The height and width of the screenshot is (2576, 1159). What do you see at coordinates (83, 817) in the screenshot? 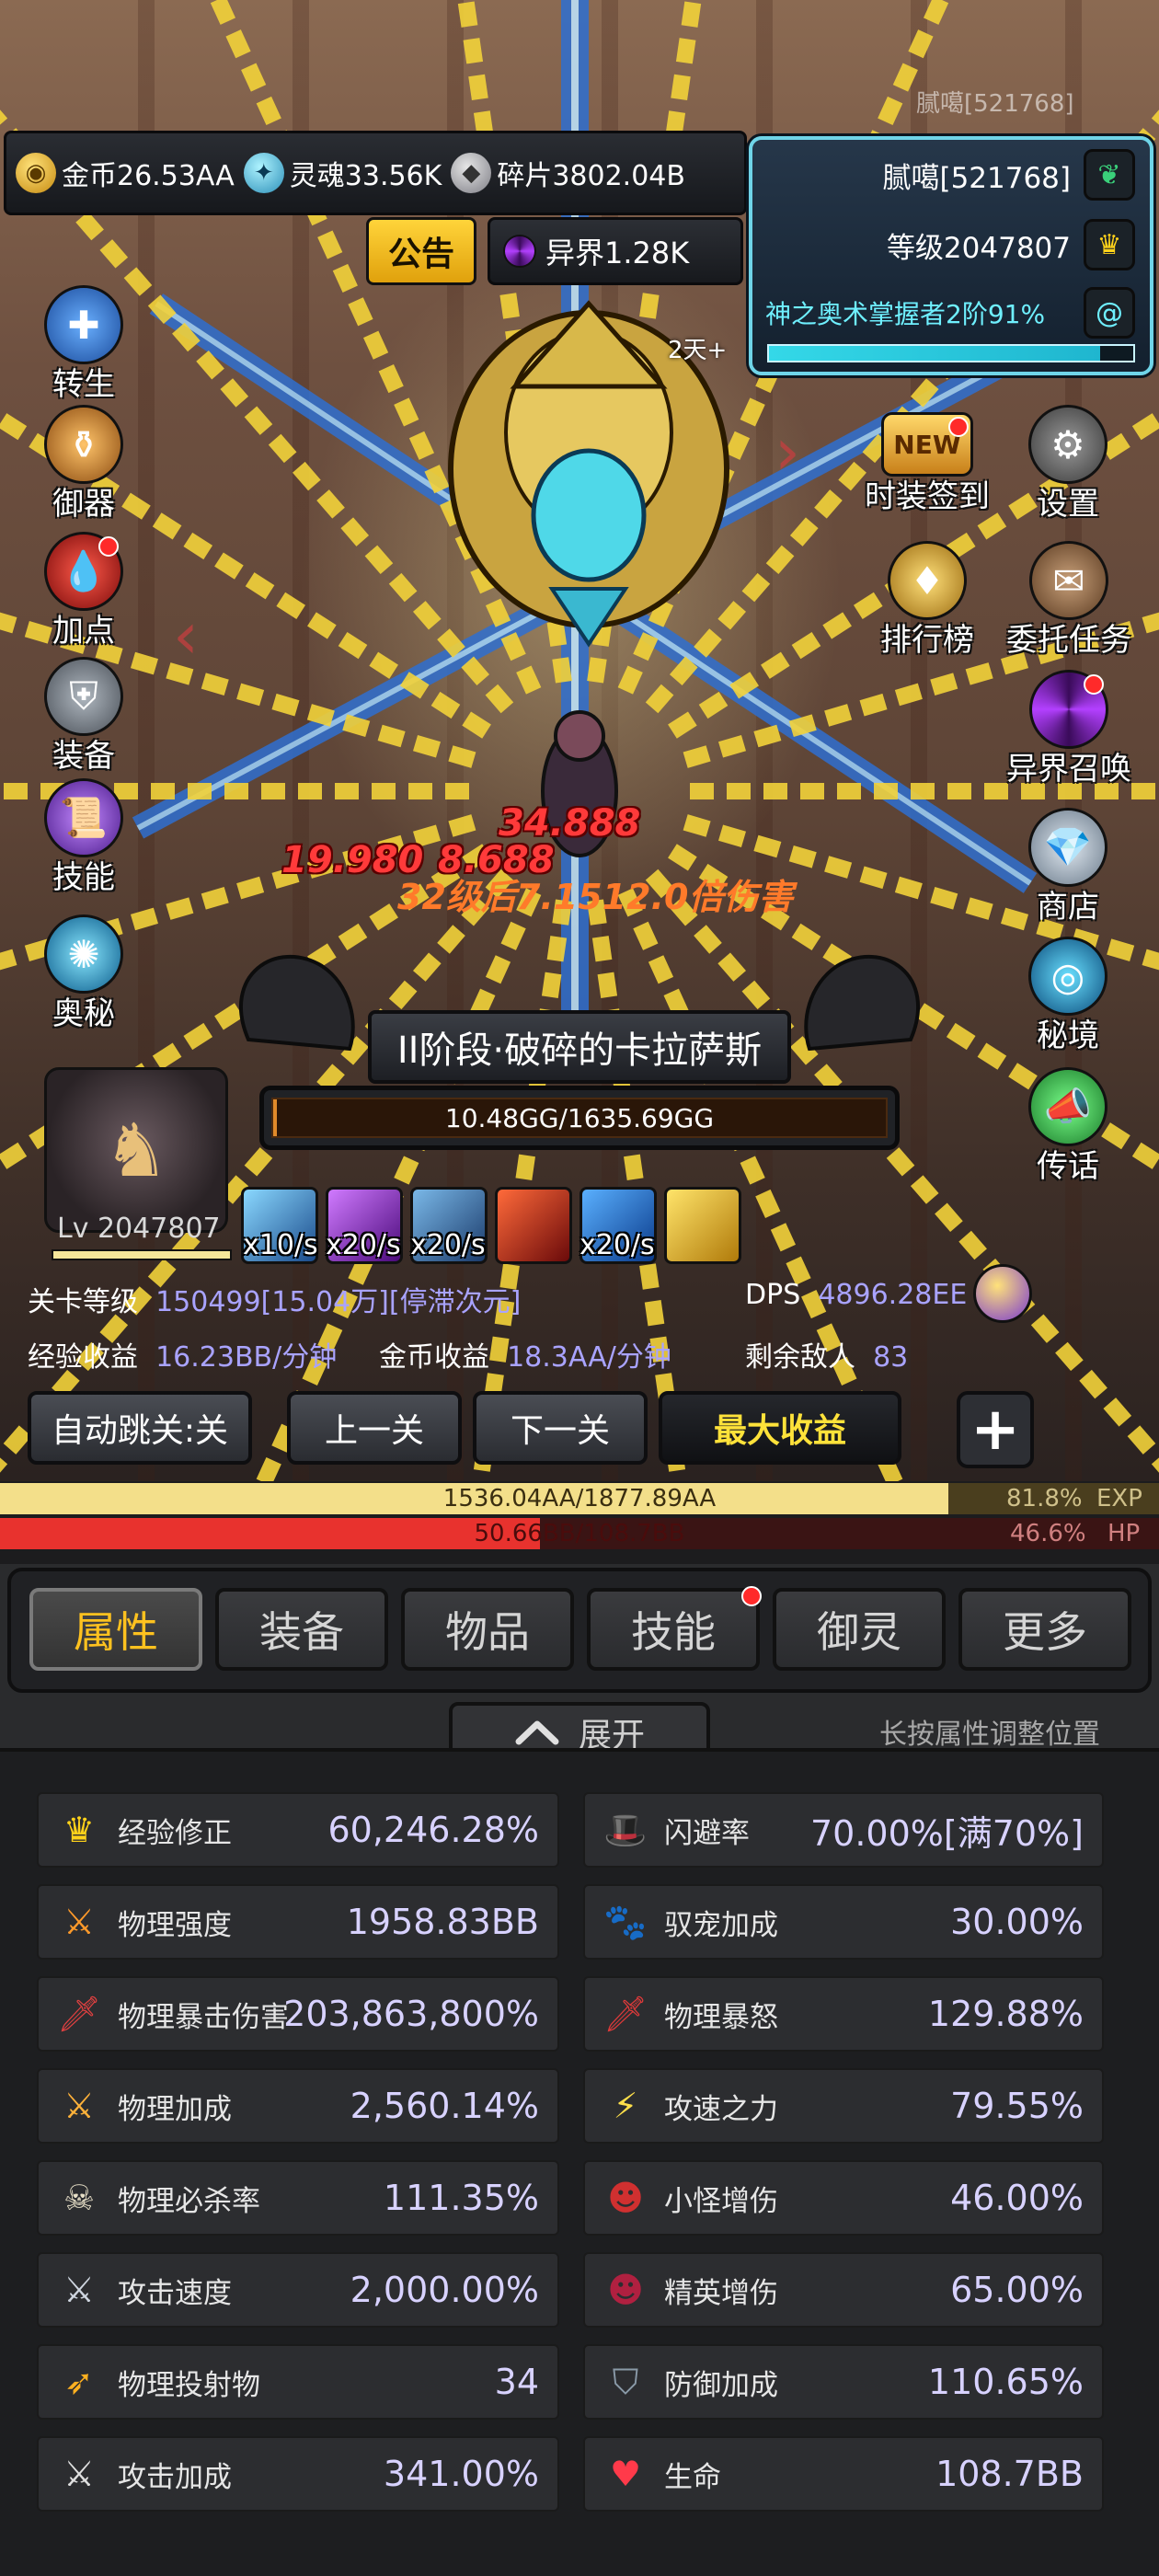
I see `skill-scroll-icon: 📜` at bounding box center [83, 817].